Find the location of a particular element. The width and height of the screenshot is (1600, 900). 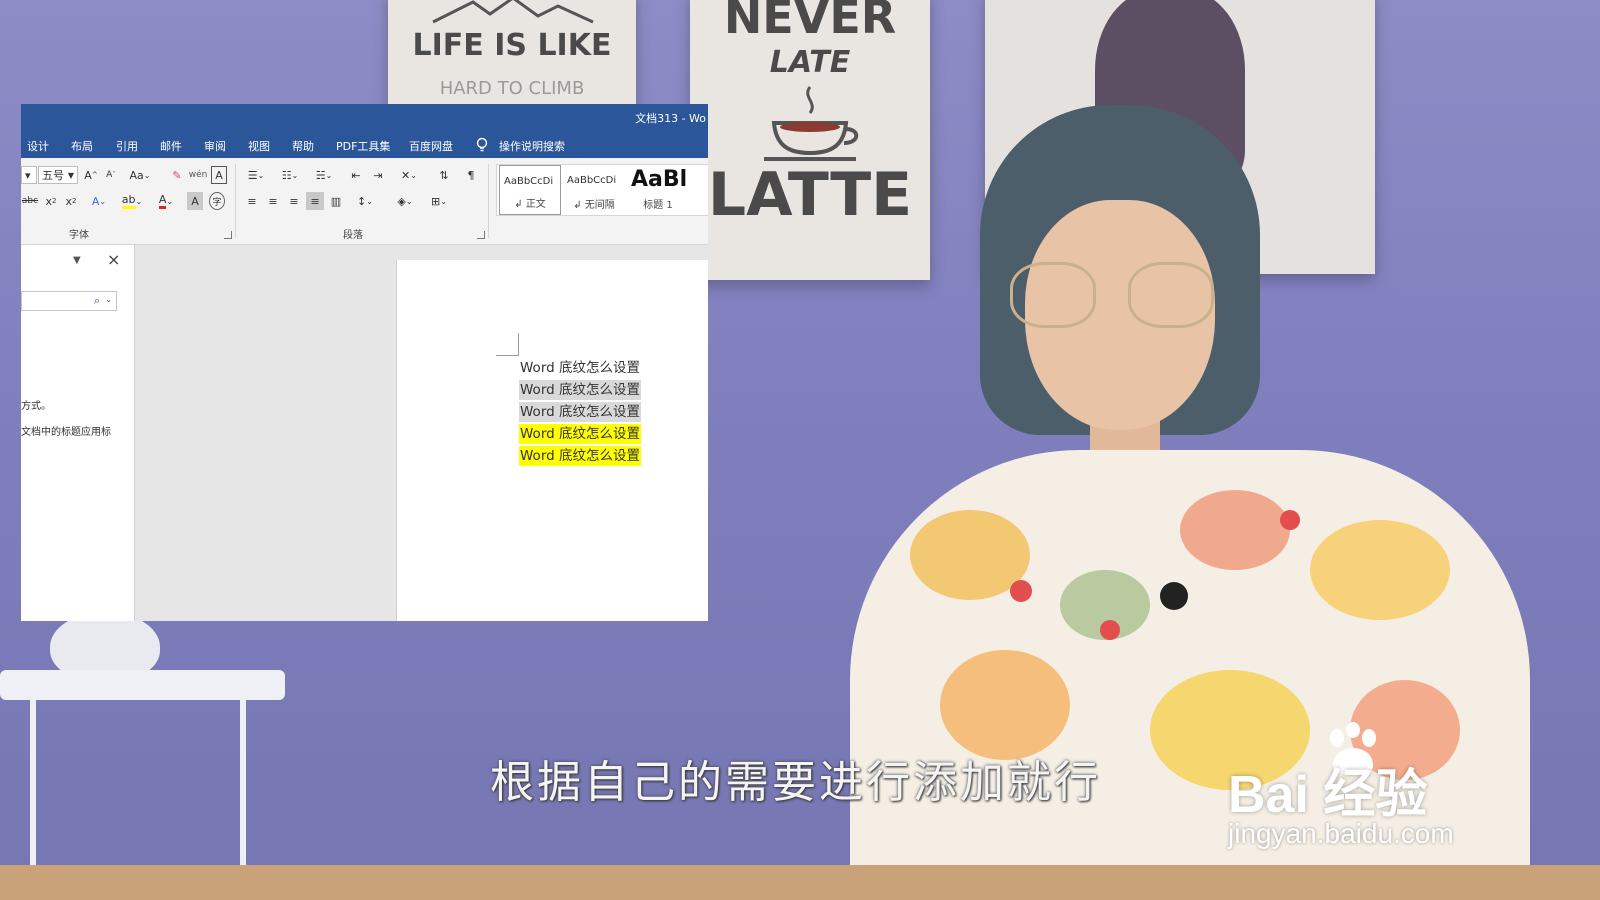

doc-line-3: Word 底纹怎么设置 is located at coordinates (580, 412).